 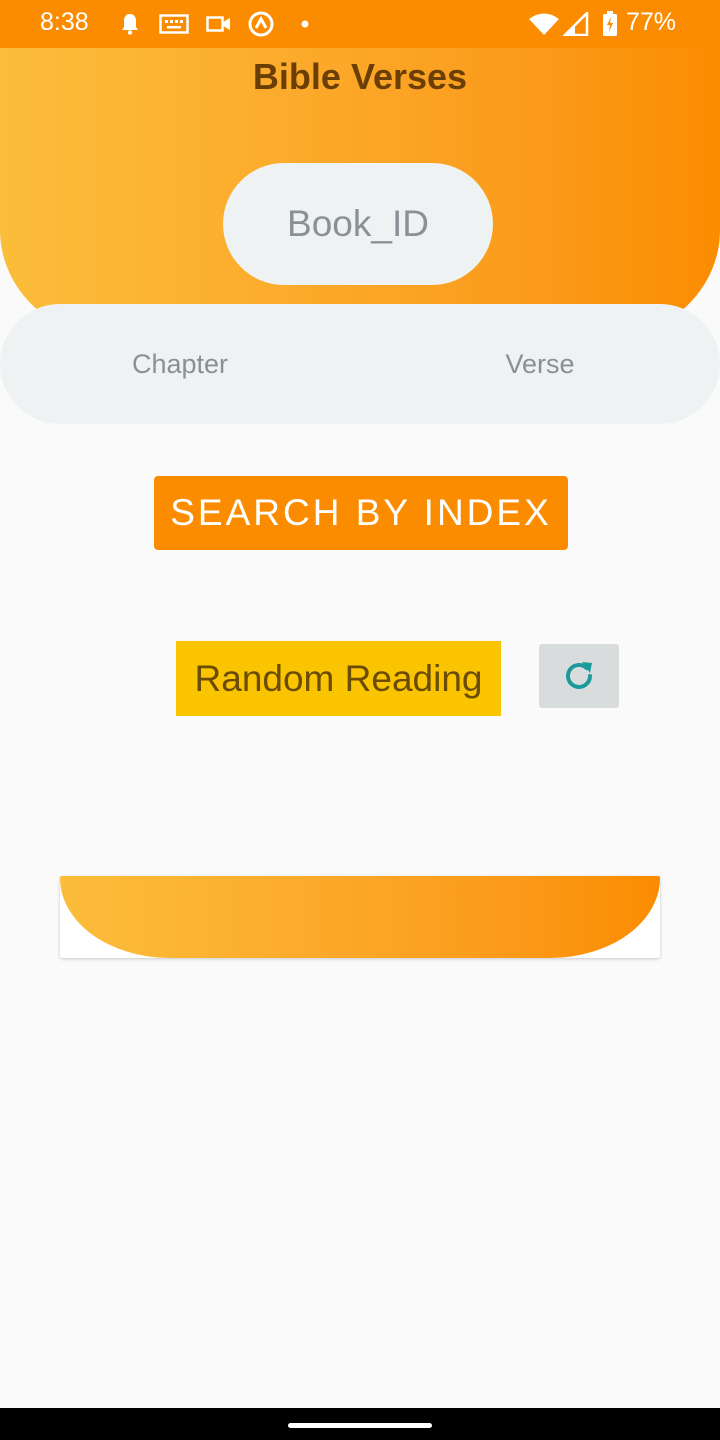 I want to click on verse-result-card, so click(x=360, y=917).